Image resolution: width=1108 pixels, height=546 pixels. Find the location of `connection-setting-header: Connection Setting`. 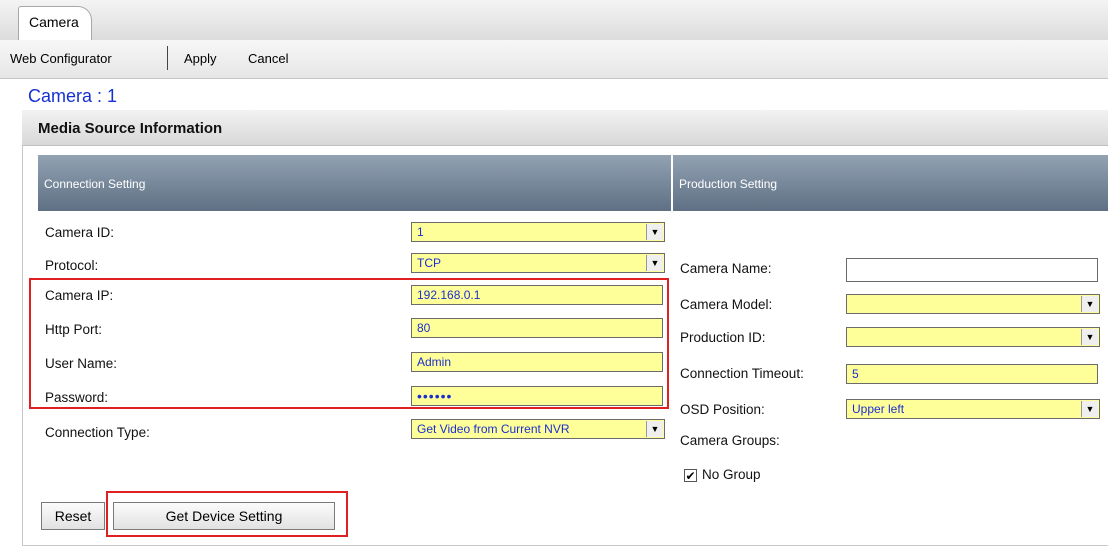

connection-setting-header: Connection Setting is located at coordinates (354, 183).